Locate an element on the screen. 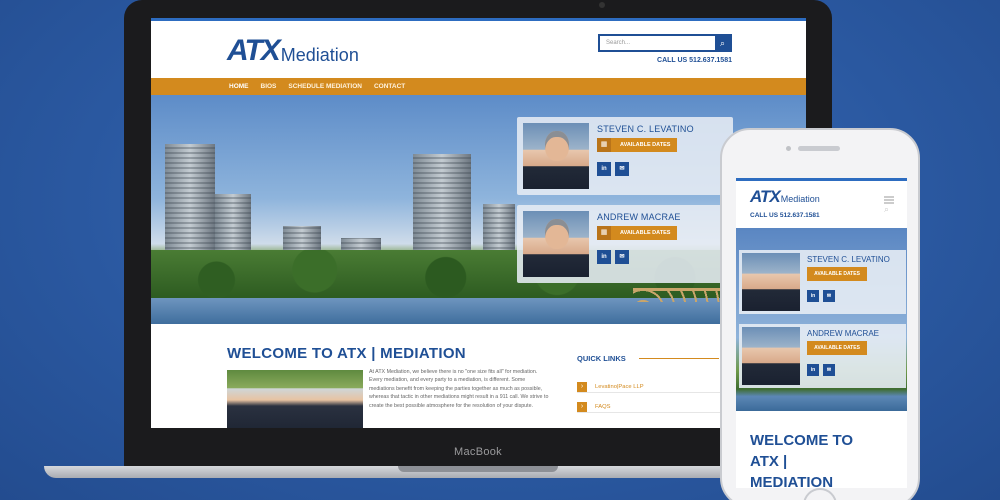  quick-link: › FAQS is located at coordinates (652, 407).